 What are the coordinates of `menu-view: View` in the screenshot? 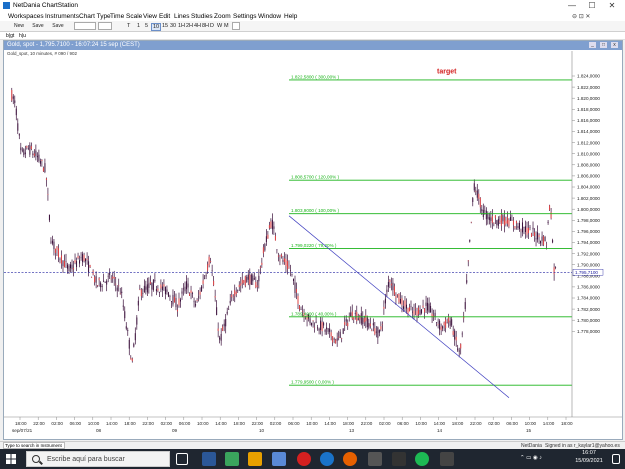 It's located at (150, 16).